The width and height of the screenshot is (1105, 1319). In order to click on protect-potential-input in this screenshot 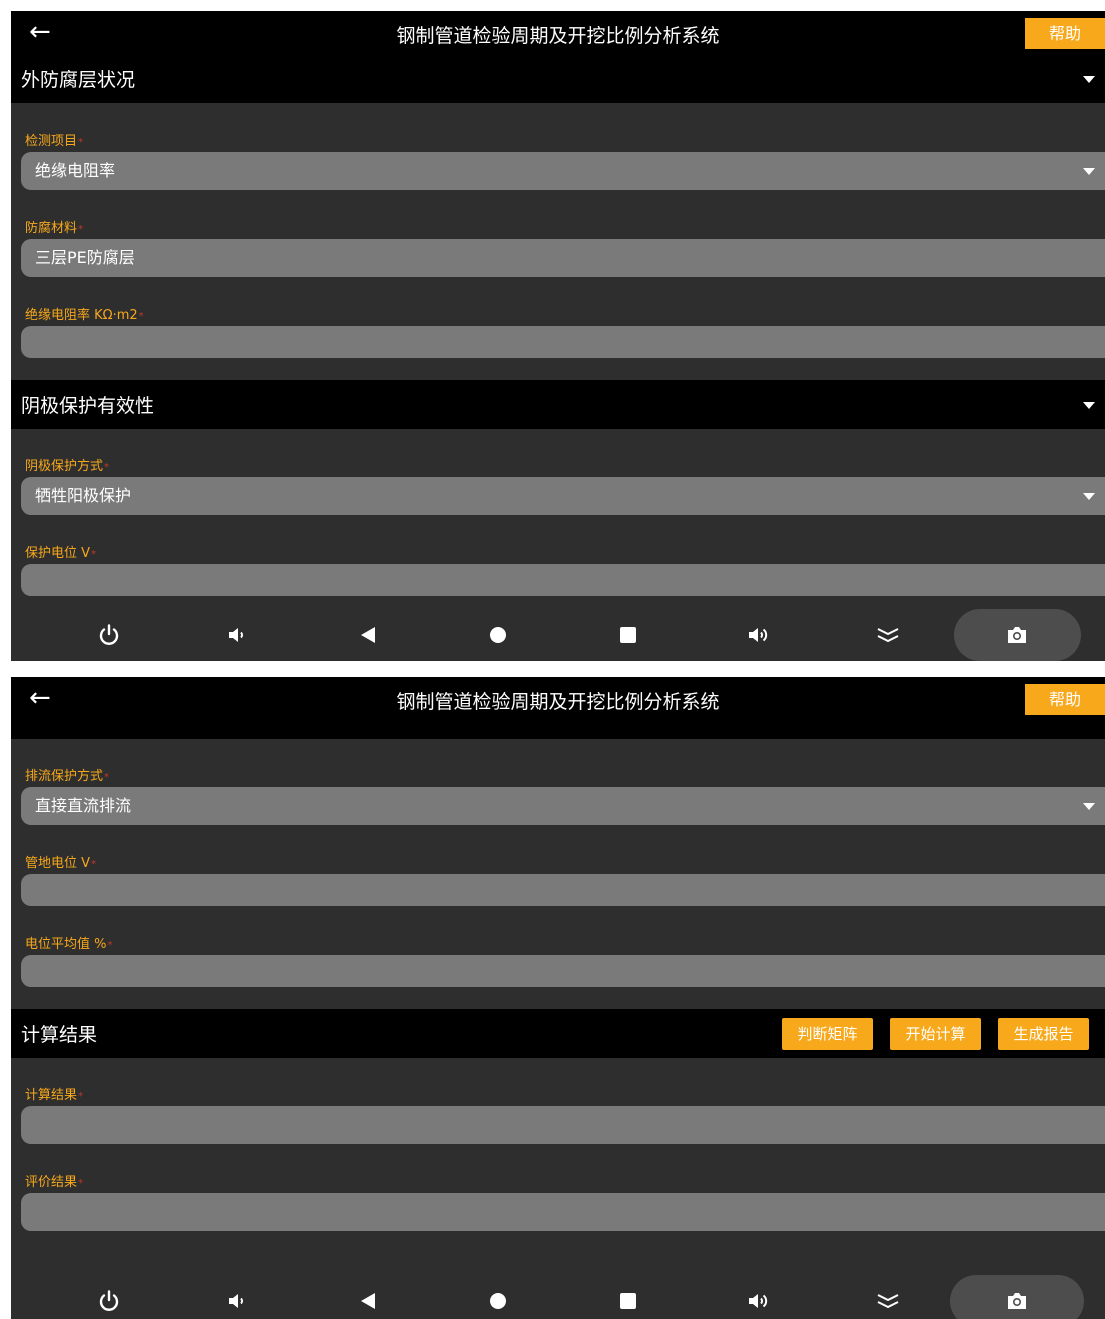, I will do `click(563, 580)`.